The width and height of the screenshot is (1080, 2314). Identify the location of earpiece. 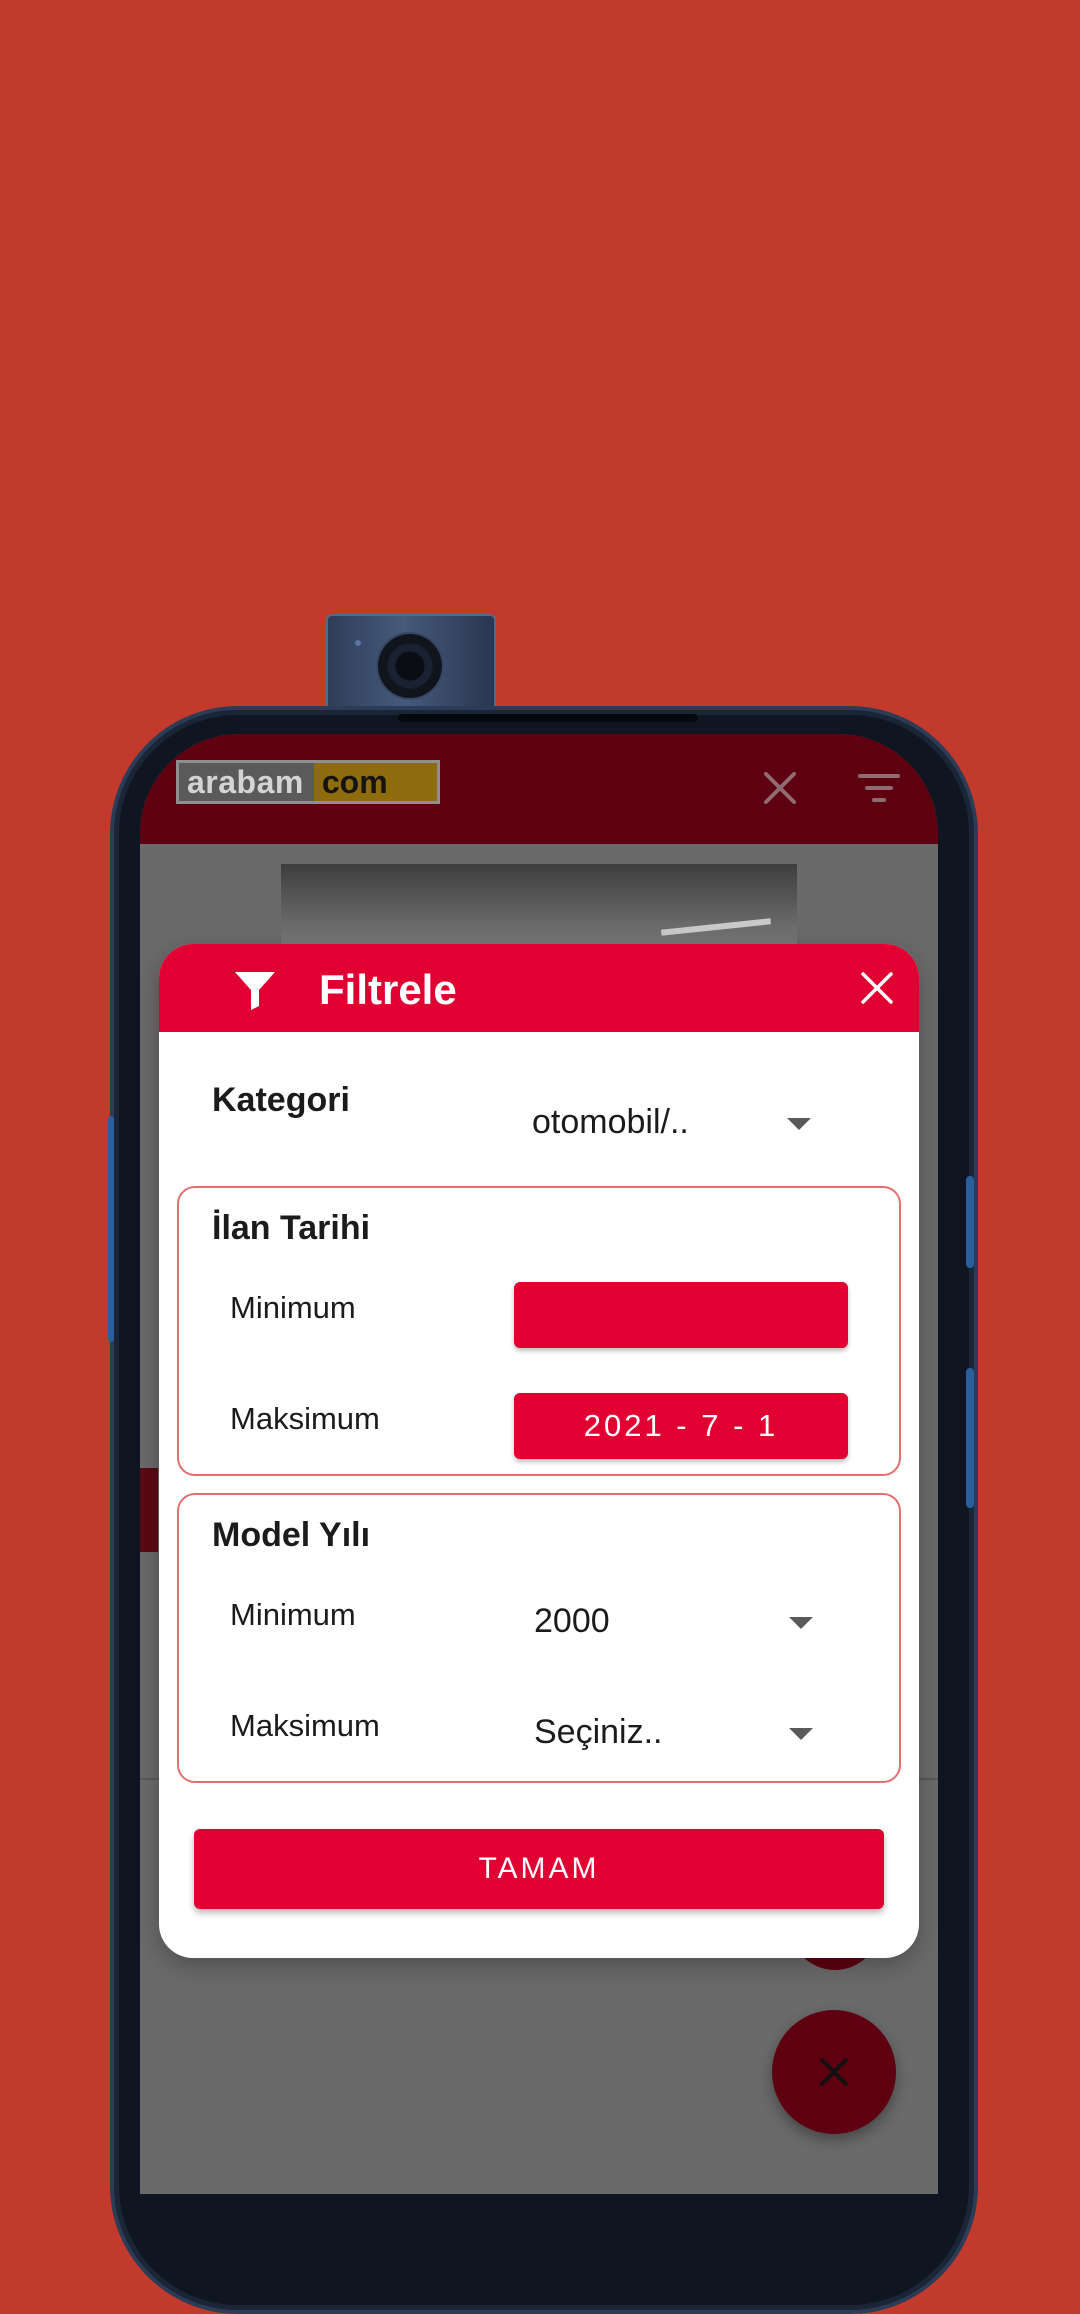
(548, 718).